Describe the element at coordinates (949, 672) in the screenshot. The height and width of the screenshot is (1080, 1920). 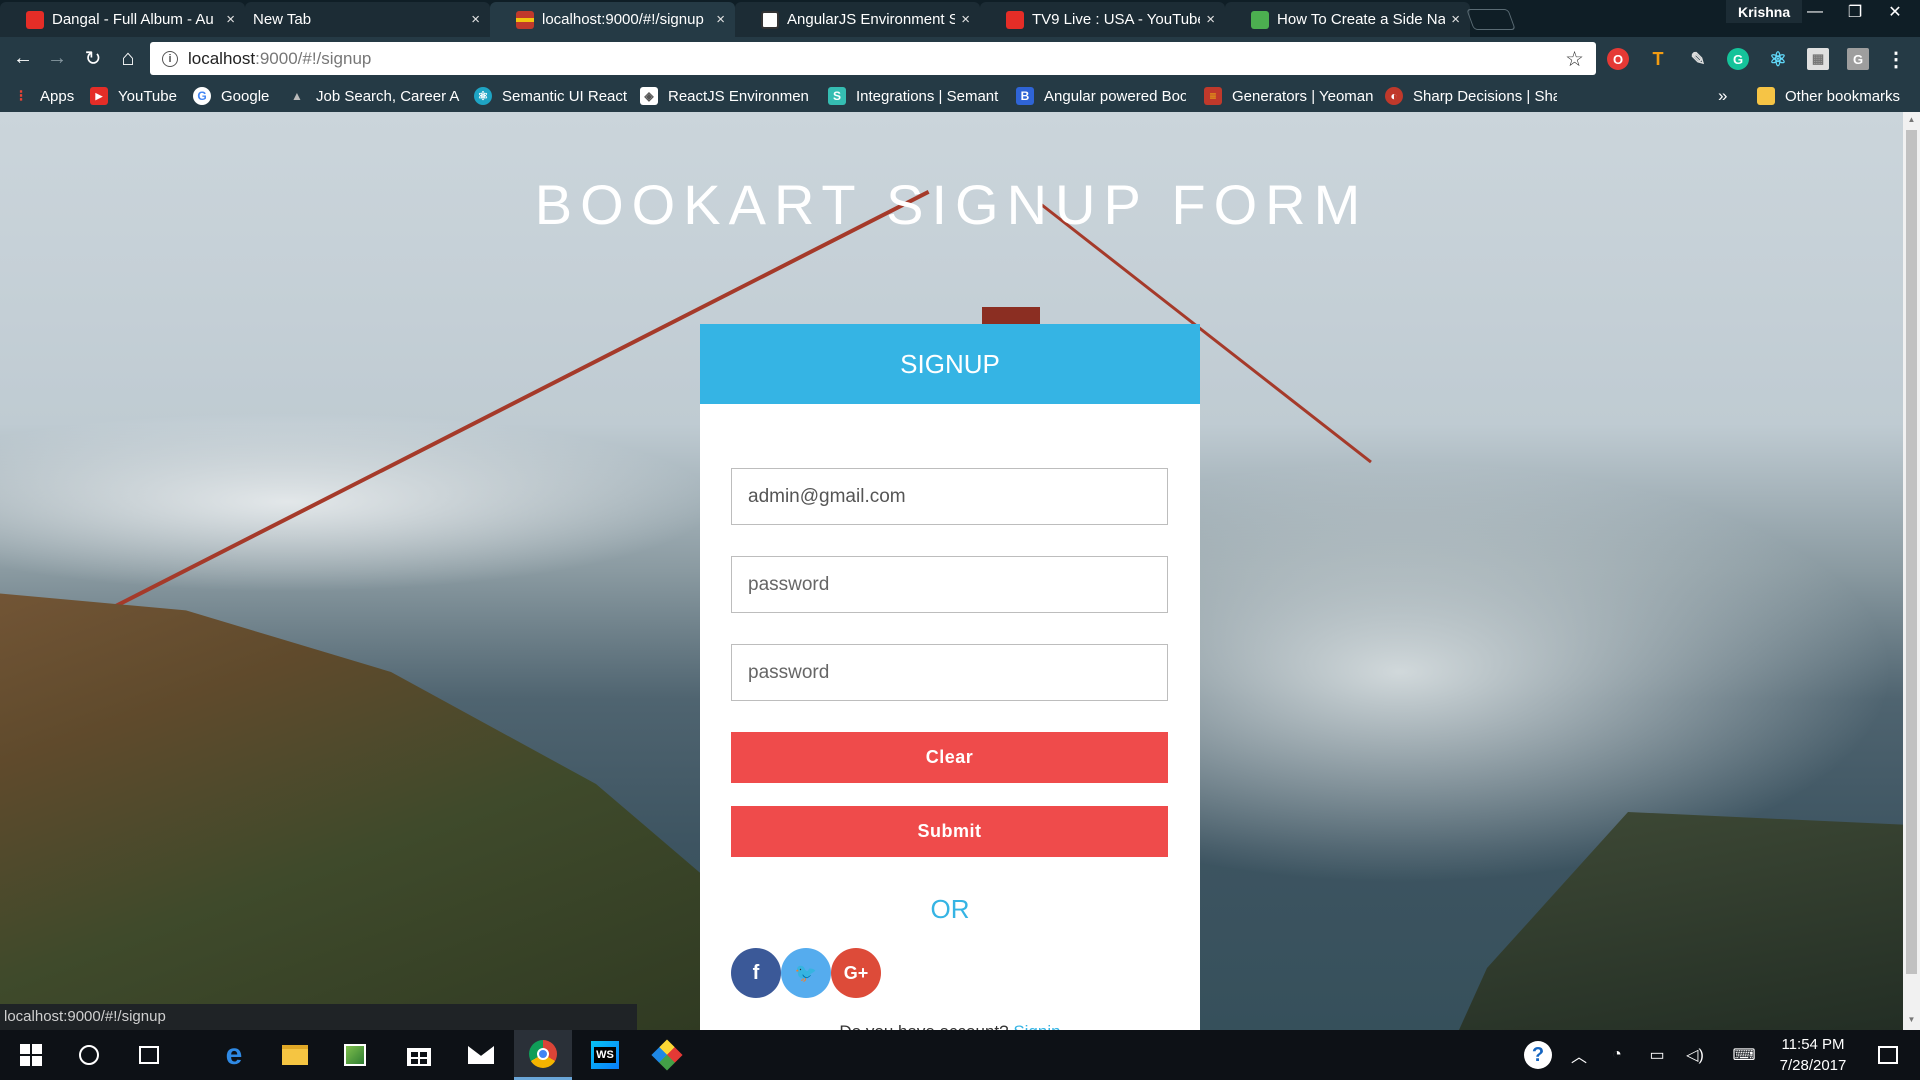
I see `confirm-password-field` at that location.